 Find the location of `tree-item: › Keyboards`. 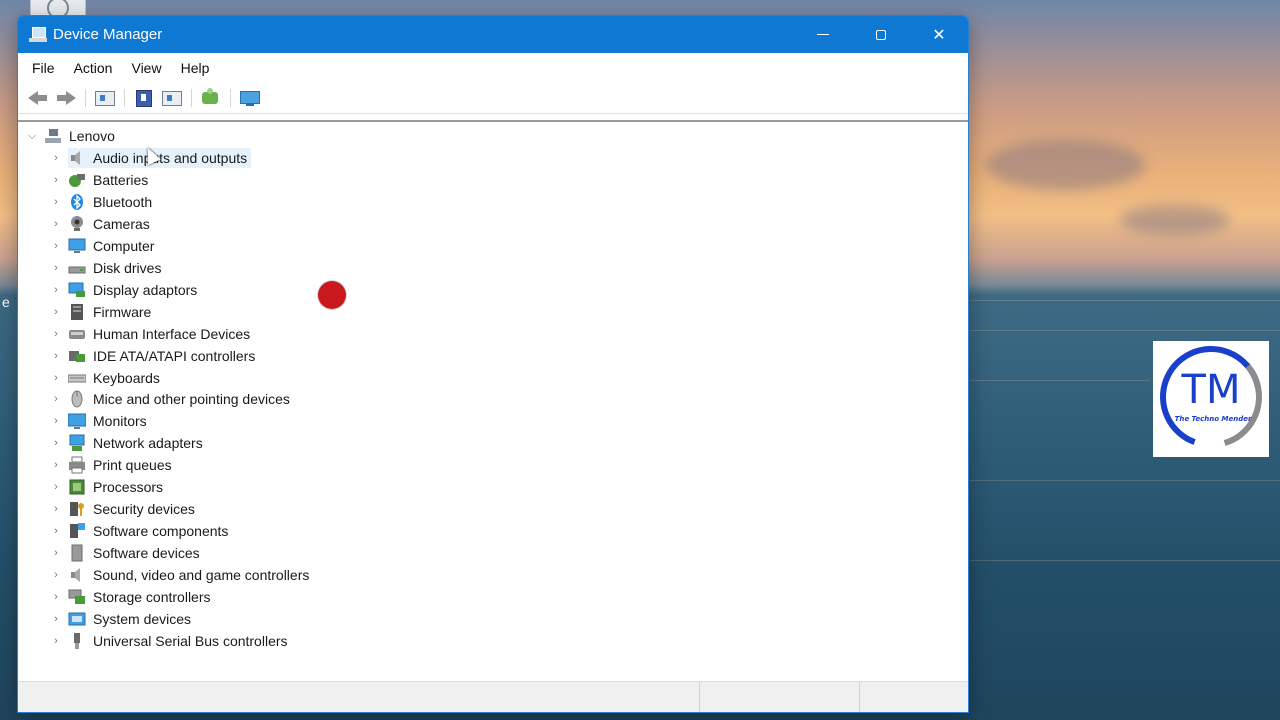

tree-item: › Keyboards is located at coordinates (107, 378).